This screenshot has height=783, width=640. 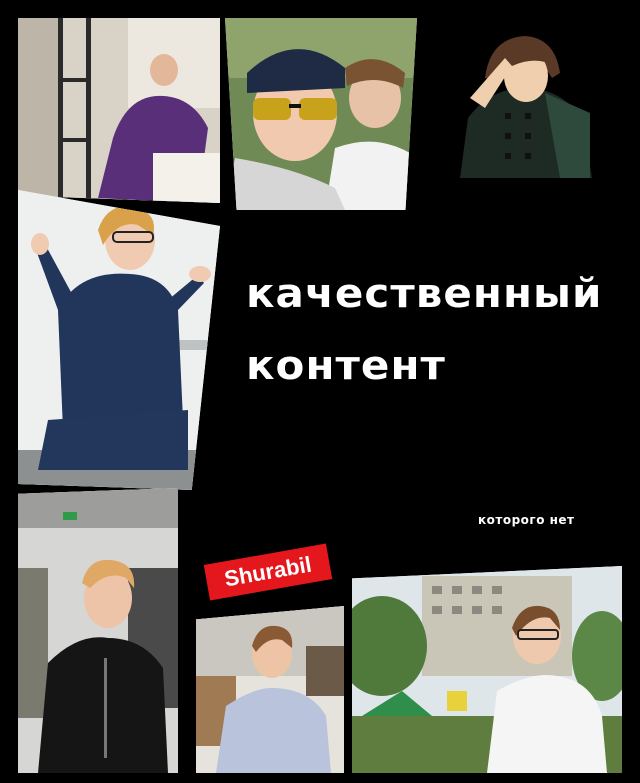 I want to click on brand-logo: Shurabil, so click(x=268, y=572).